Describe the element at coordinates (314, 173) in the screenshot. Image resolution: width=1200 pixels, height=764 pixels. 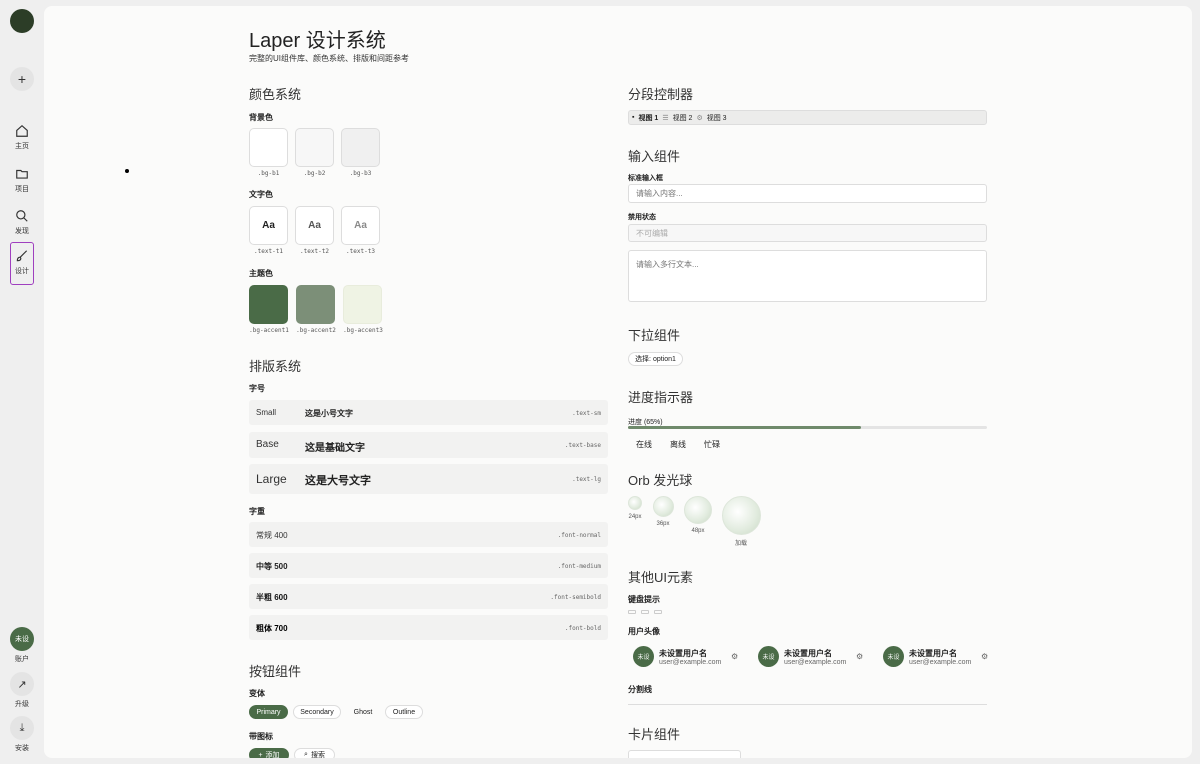
I see `swatch-label: .bg-b2` at that location.